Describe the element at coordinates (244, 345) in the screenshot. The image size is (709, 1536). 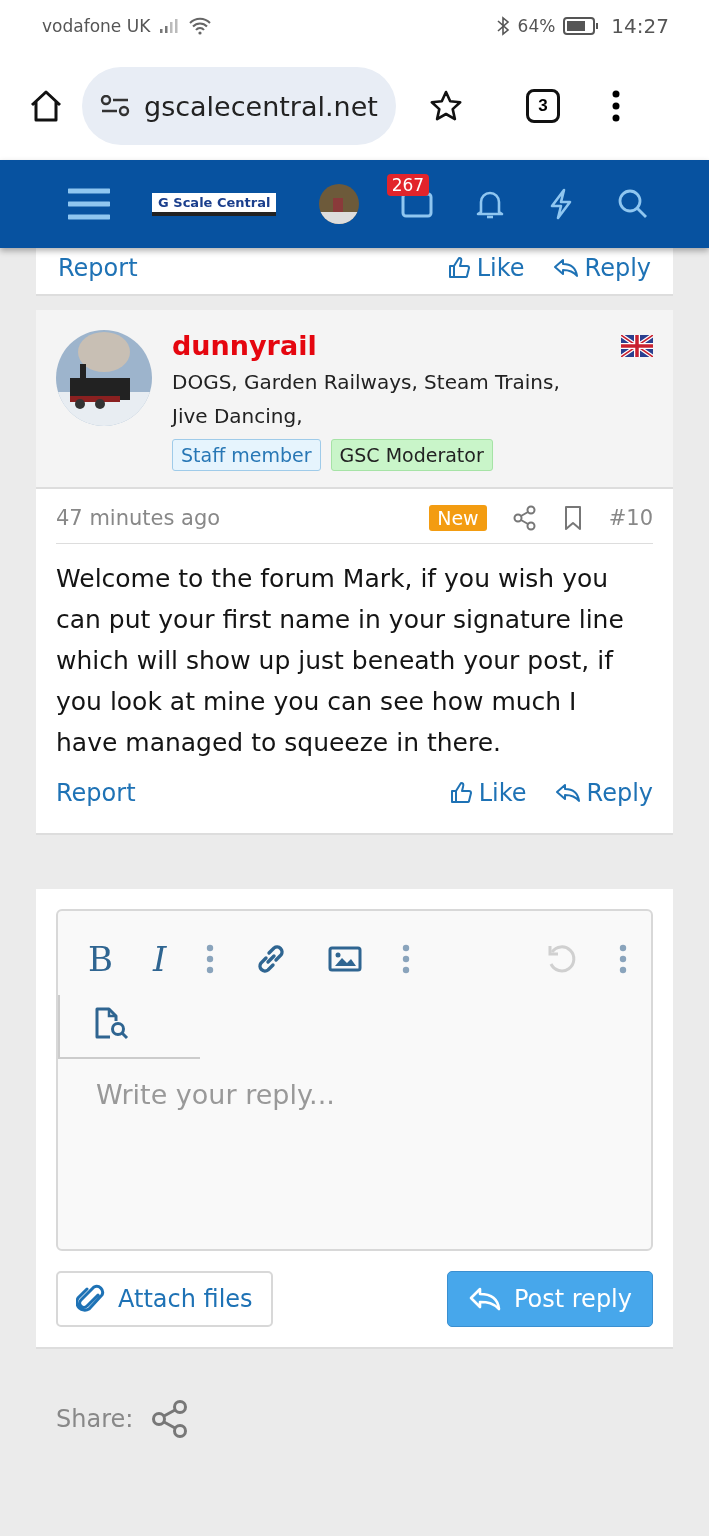
I see `username: dunnyrail` at that location.